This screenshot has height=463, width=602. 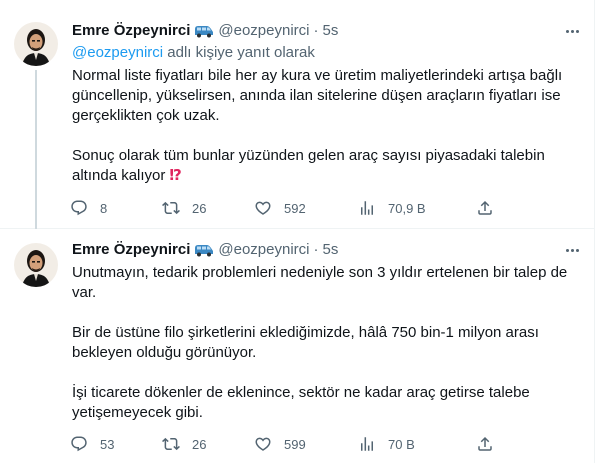 I want to click on views-count: 70,9 B, so click(x=407, y=208).